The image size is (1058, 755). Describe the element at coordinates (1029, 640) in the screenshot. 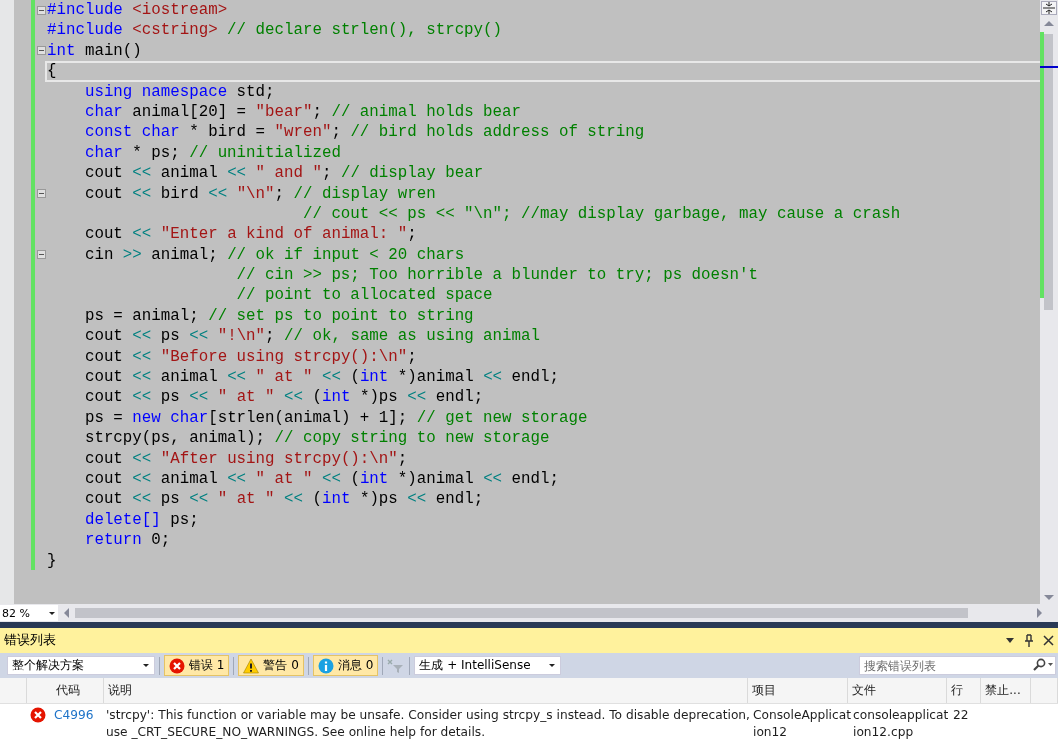

I see `pin-icon` at that location.